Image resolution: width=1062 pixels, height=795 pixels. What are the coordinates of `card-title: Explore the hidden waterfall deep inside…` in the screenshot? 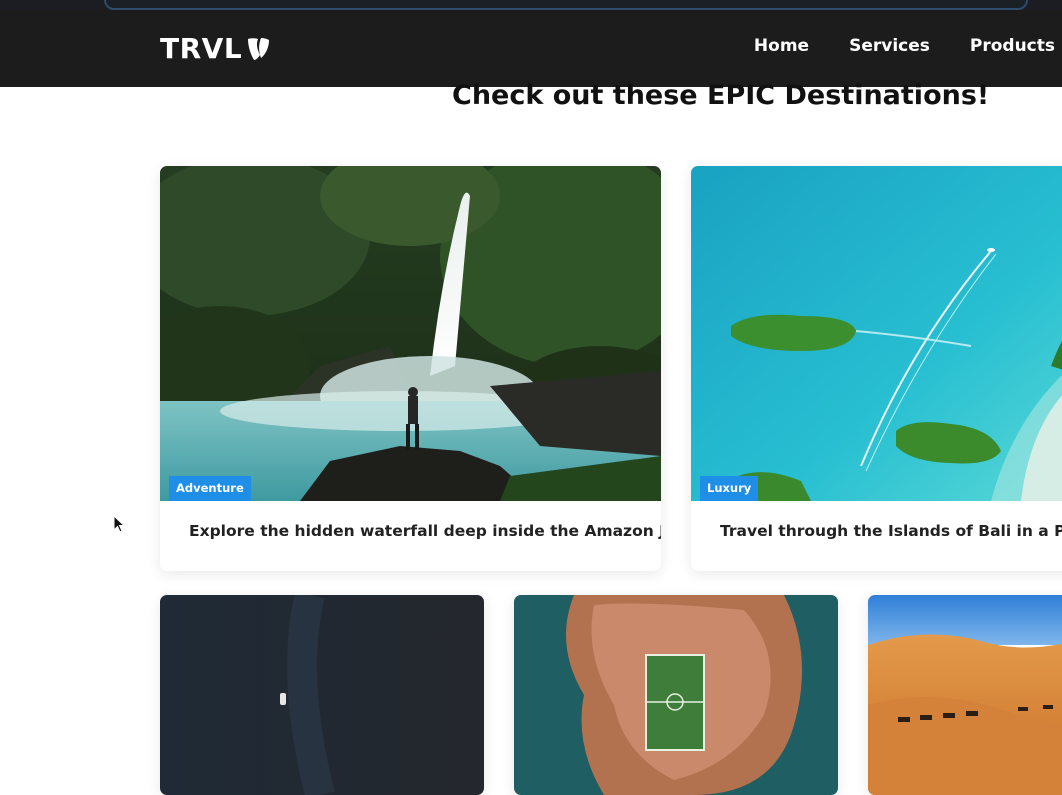 It's located at (425, 531).